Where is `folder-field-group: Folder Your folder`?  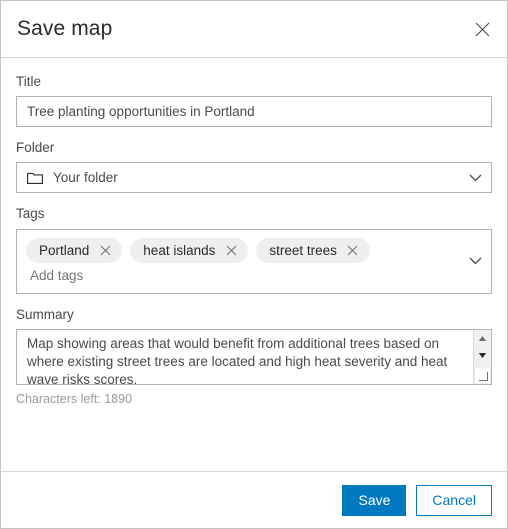 folder-field-group: Folder Your folder is located at coordinates (254, 167).